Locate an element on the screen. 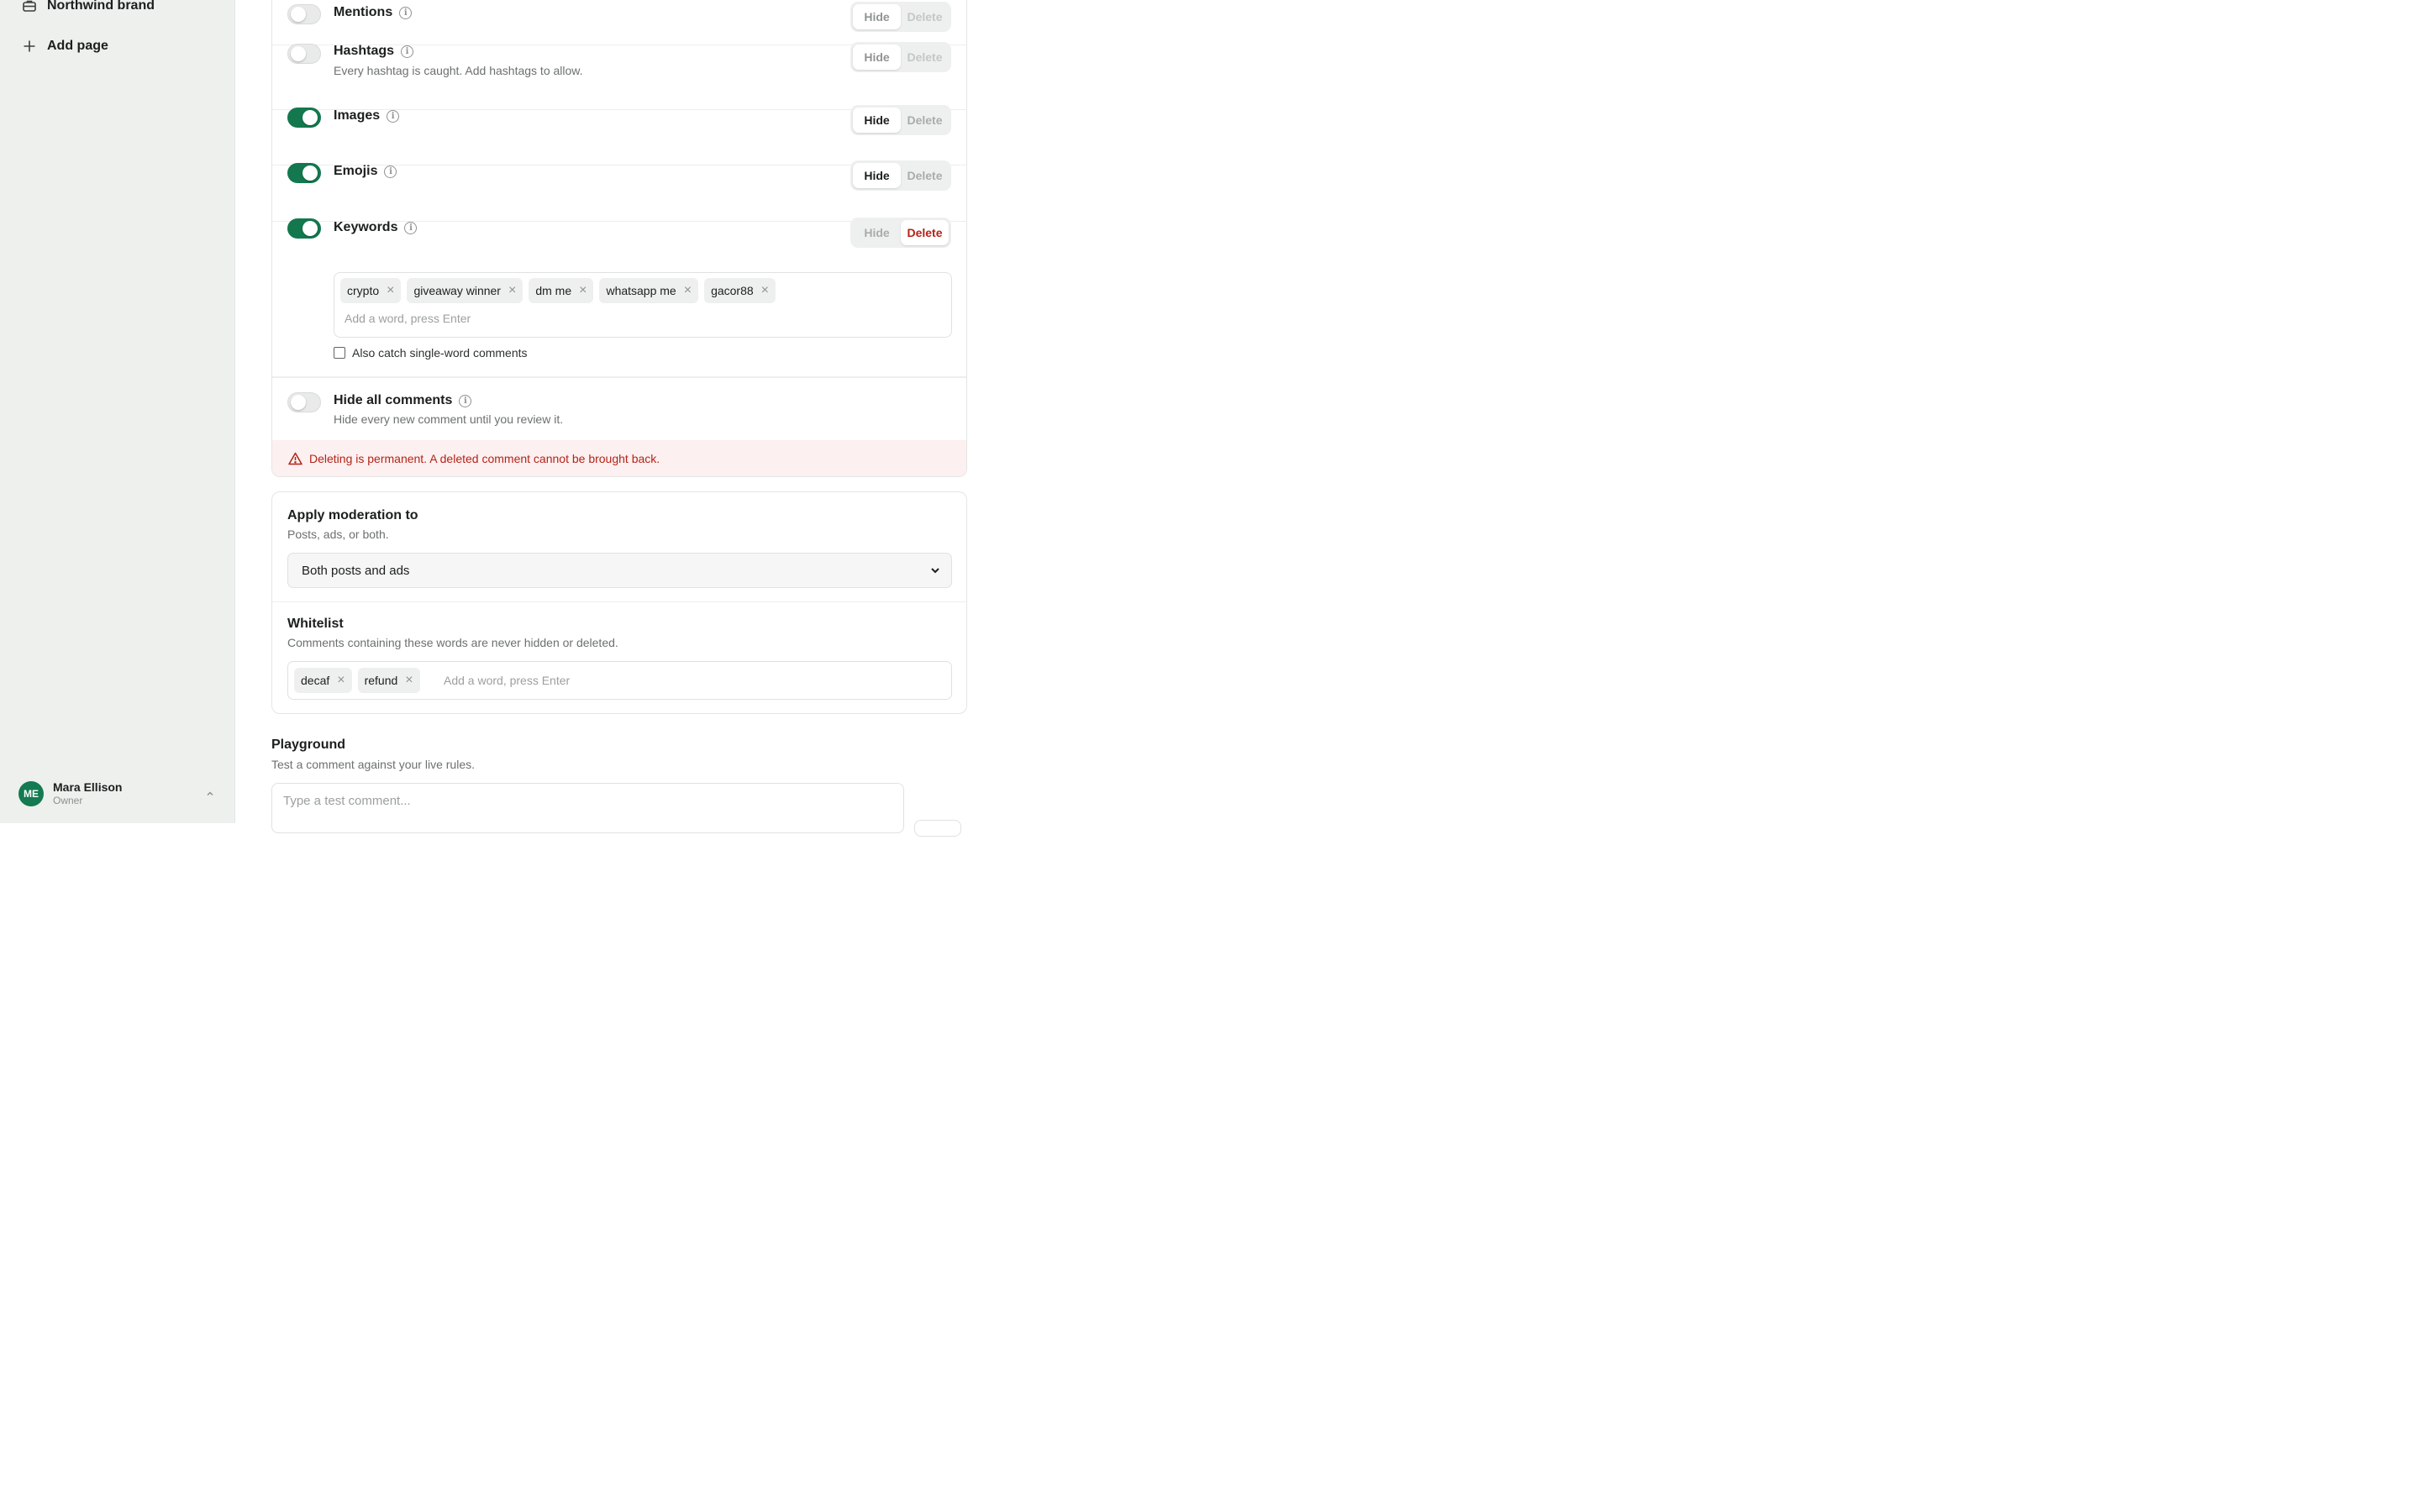 This screenshot has height=1512, width=2420. whitelist-input-box: decaf × refund × is located at coordinates (619, 680).